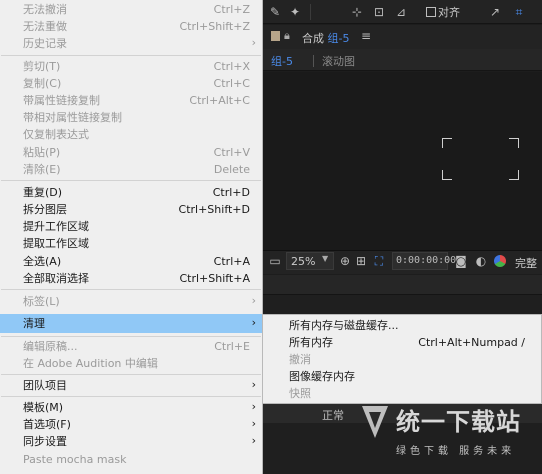 The width and height of the screenshot is (542, 474). What do you see at coordinates (131, 243) in the screenshot?
I see `menu-item-extract-work-area: 提取工作区域` at bounding box center [131, 243].